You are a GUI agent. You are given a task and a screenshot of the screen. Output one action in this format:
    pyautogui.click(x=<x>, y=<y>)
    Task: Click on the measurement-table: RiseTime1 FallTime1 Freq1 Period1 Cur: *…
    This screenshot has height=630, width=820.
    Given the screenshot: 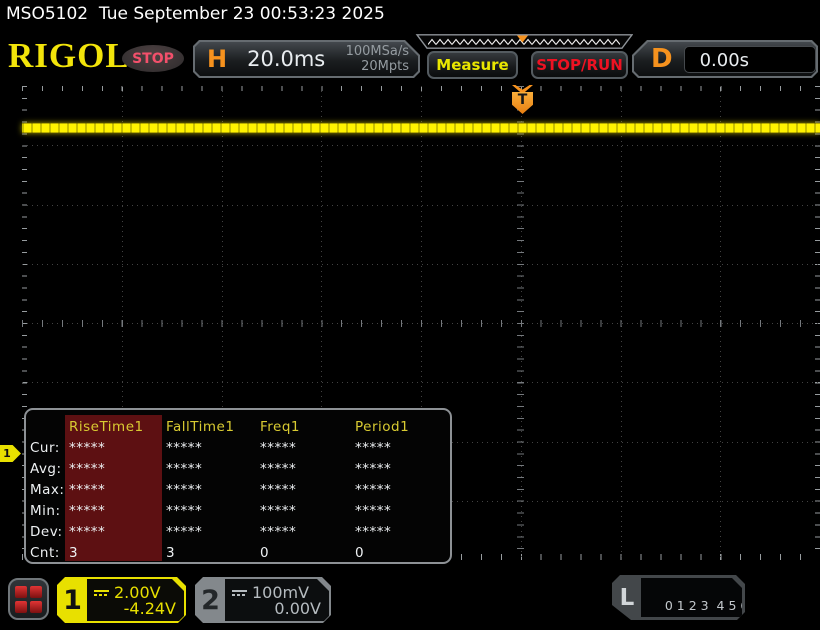 What is the action you would take?
    pyautogui.click(x=238, y=486)
    